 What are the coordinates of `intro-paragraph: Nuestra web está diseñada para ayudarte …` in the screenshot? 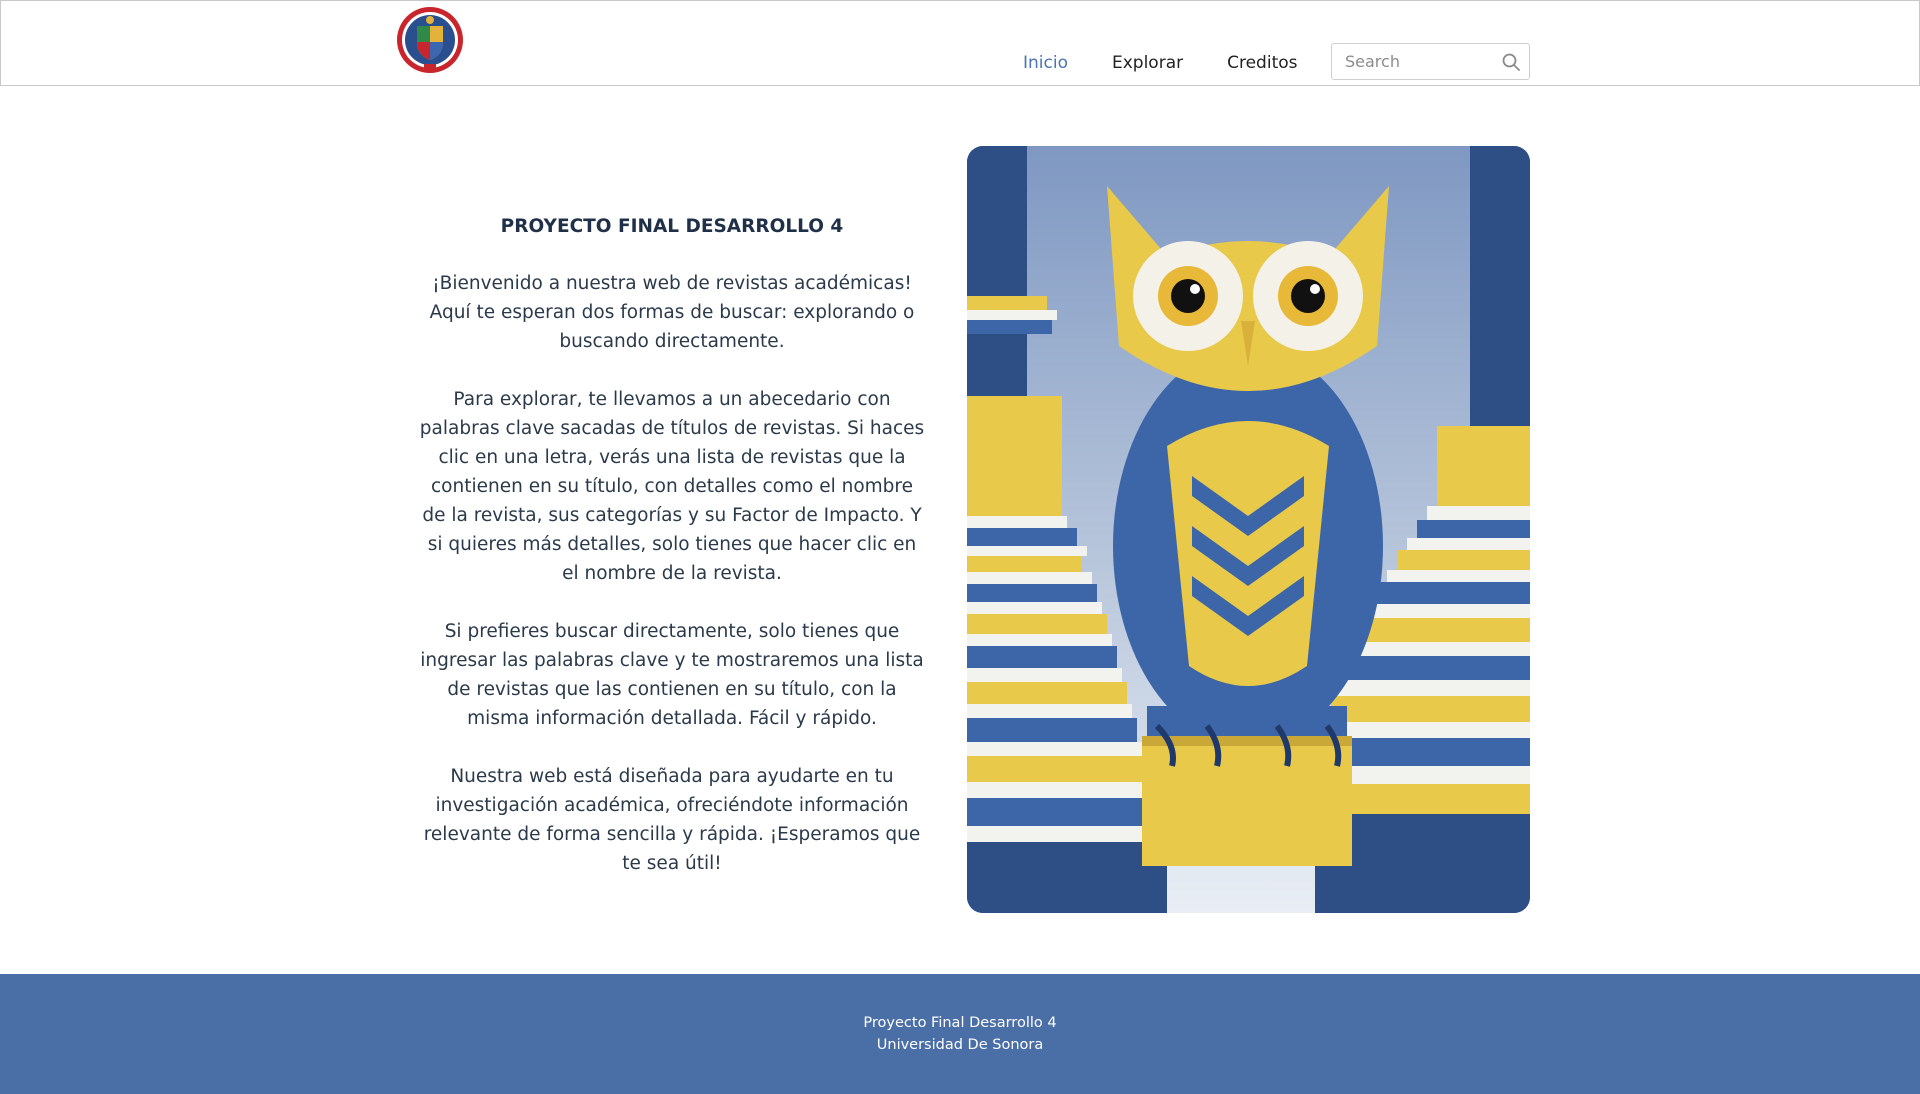 It's located at (672, 820).